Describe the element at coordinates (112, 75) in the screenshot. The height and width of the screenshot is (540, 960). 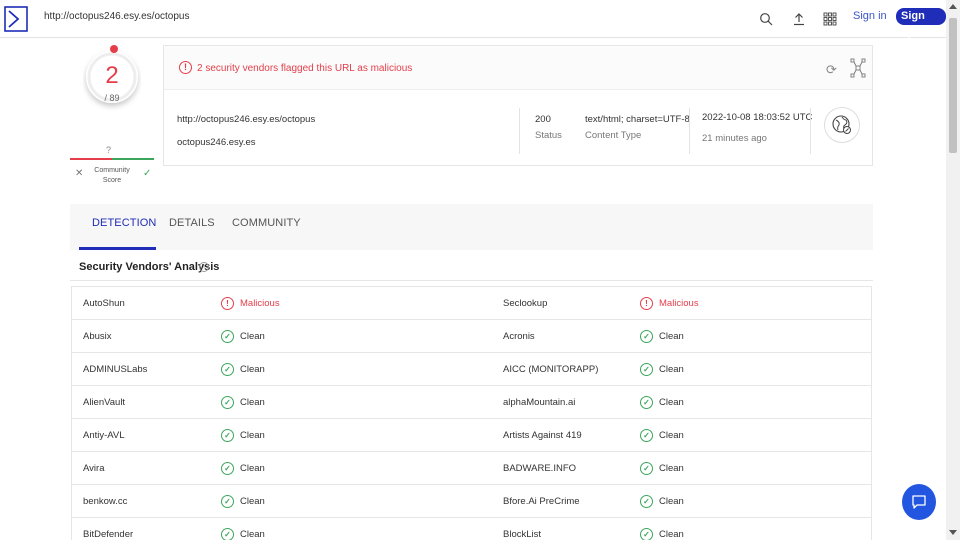
I see `detection-count: 2` at that location.